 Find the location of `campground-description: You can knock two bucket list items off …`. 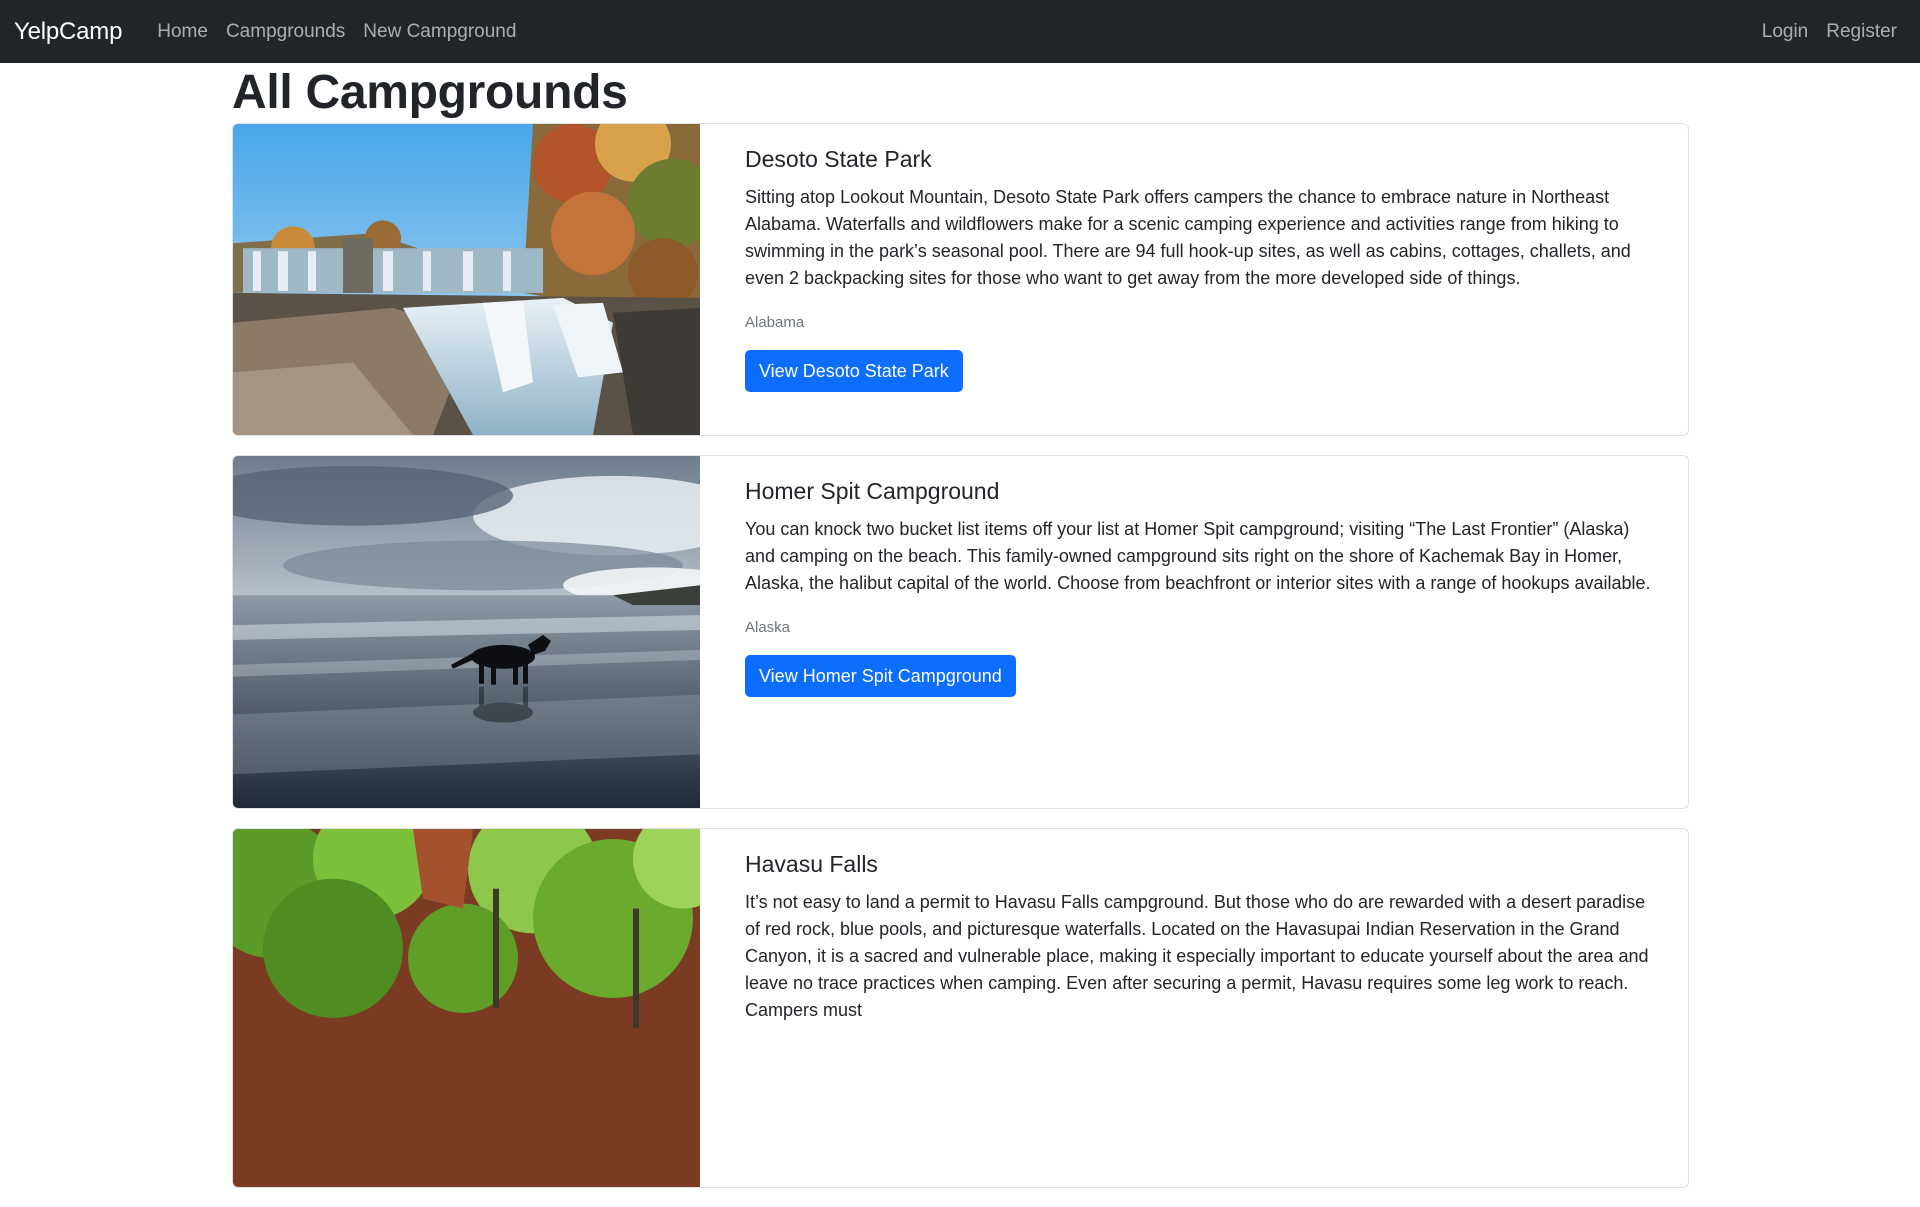

campground-description: You can knock two bucket list items off … is located at coordinates (1198, 556).